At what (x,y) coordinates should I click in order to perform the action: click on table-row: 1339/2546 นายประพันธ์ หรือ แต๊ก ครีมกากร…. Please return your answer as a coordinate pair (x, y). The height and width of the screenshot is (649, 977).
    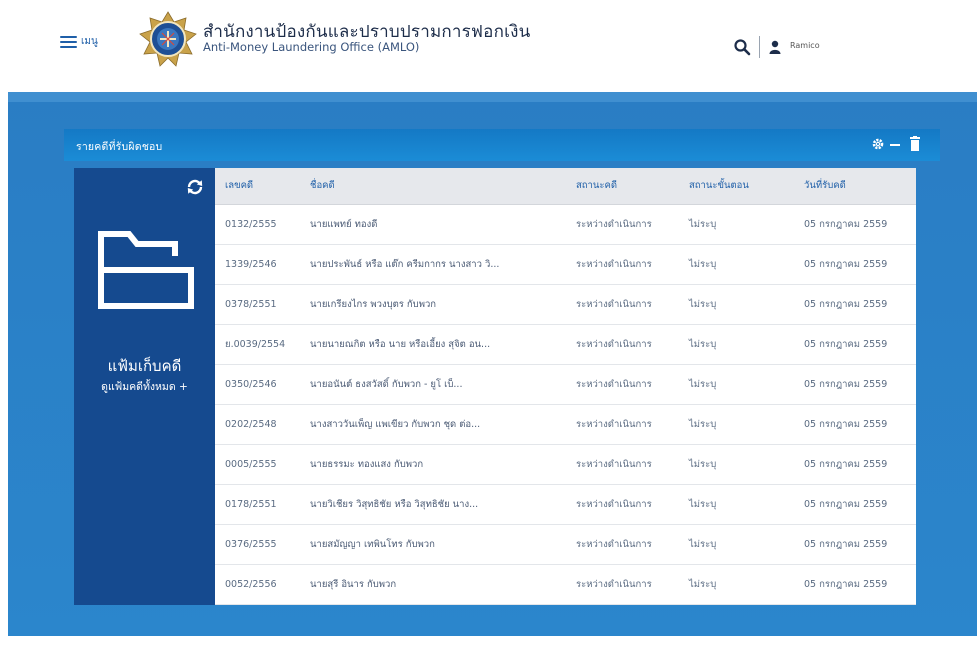
    Looking at the image, I should click on (565, 264).